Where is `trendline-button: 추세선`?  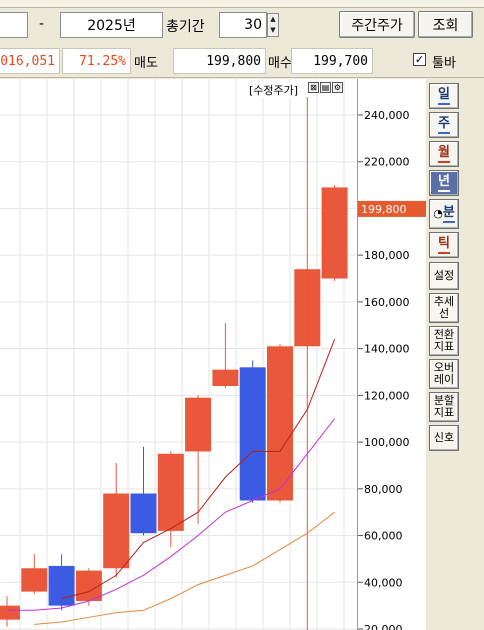 trendline-button: 추세선 is located at coordinates (444, 308).